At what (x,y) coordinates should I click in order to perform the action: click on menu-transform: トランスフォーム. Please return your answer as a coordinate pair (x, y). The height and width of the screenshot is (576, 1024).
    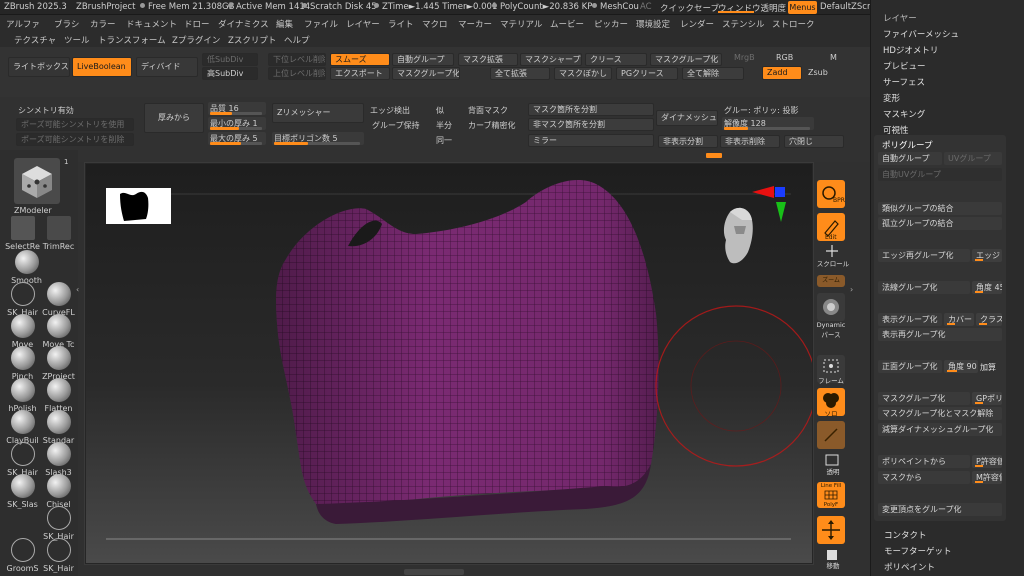
    Looking at the image, I should click on (132, 40).